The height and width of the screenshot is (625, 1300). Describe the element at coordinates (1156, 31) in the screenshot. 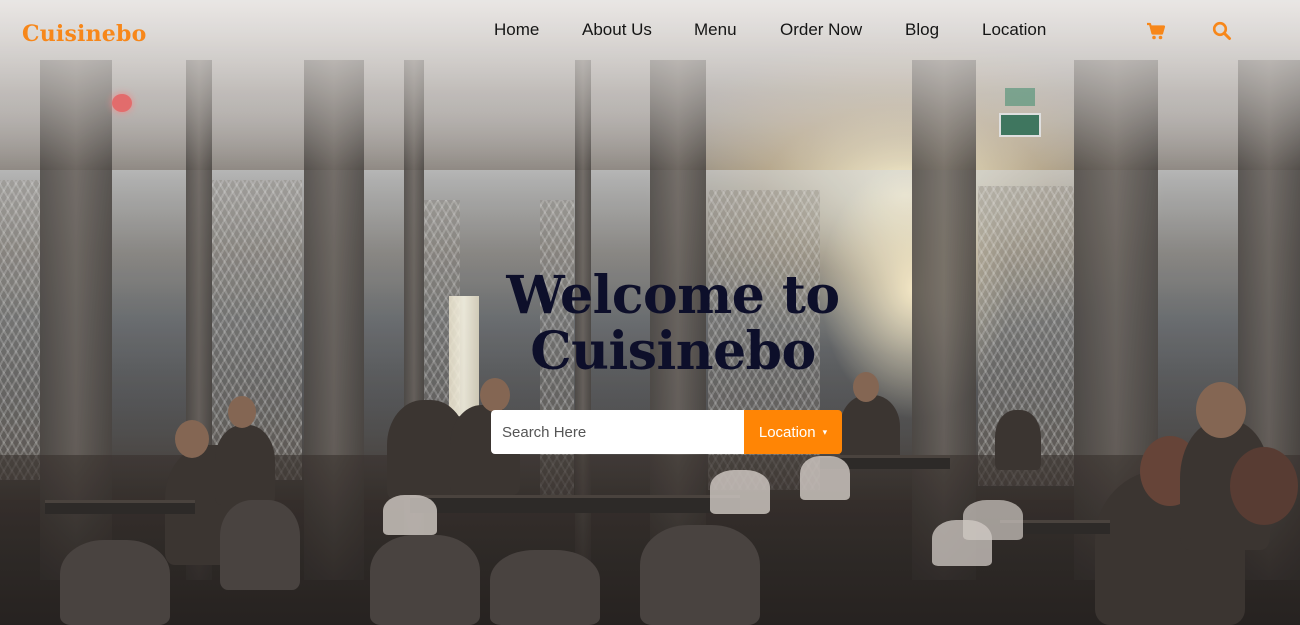

I see `cart-icon` at that location.